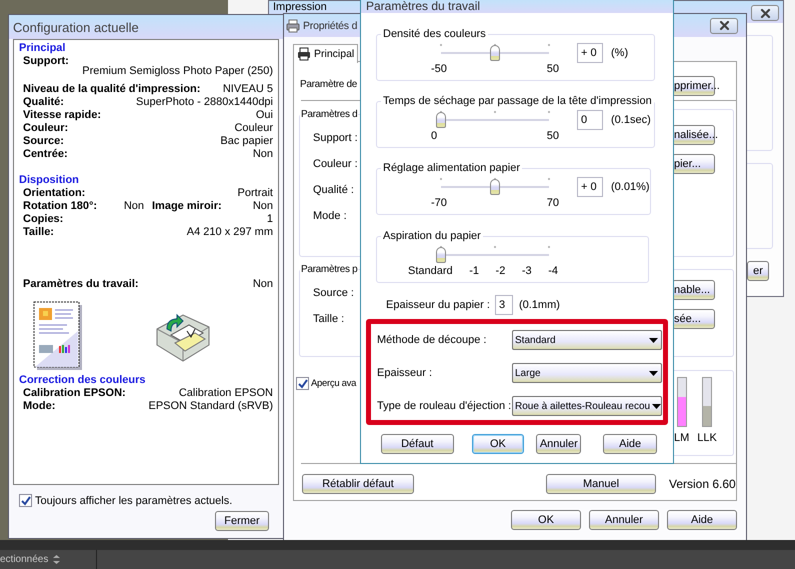 This screenshot has height=569, width=795. I want to click on window-button: er, so click(758, 271).